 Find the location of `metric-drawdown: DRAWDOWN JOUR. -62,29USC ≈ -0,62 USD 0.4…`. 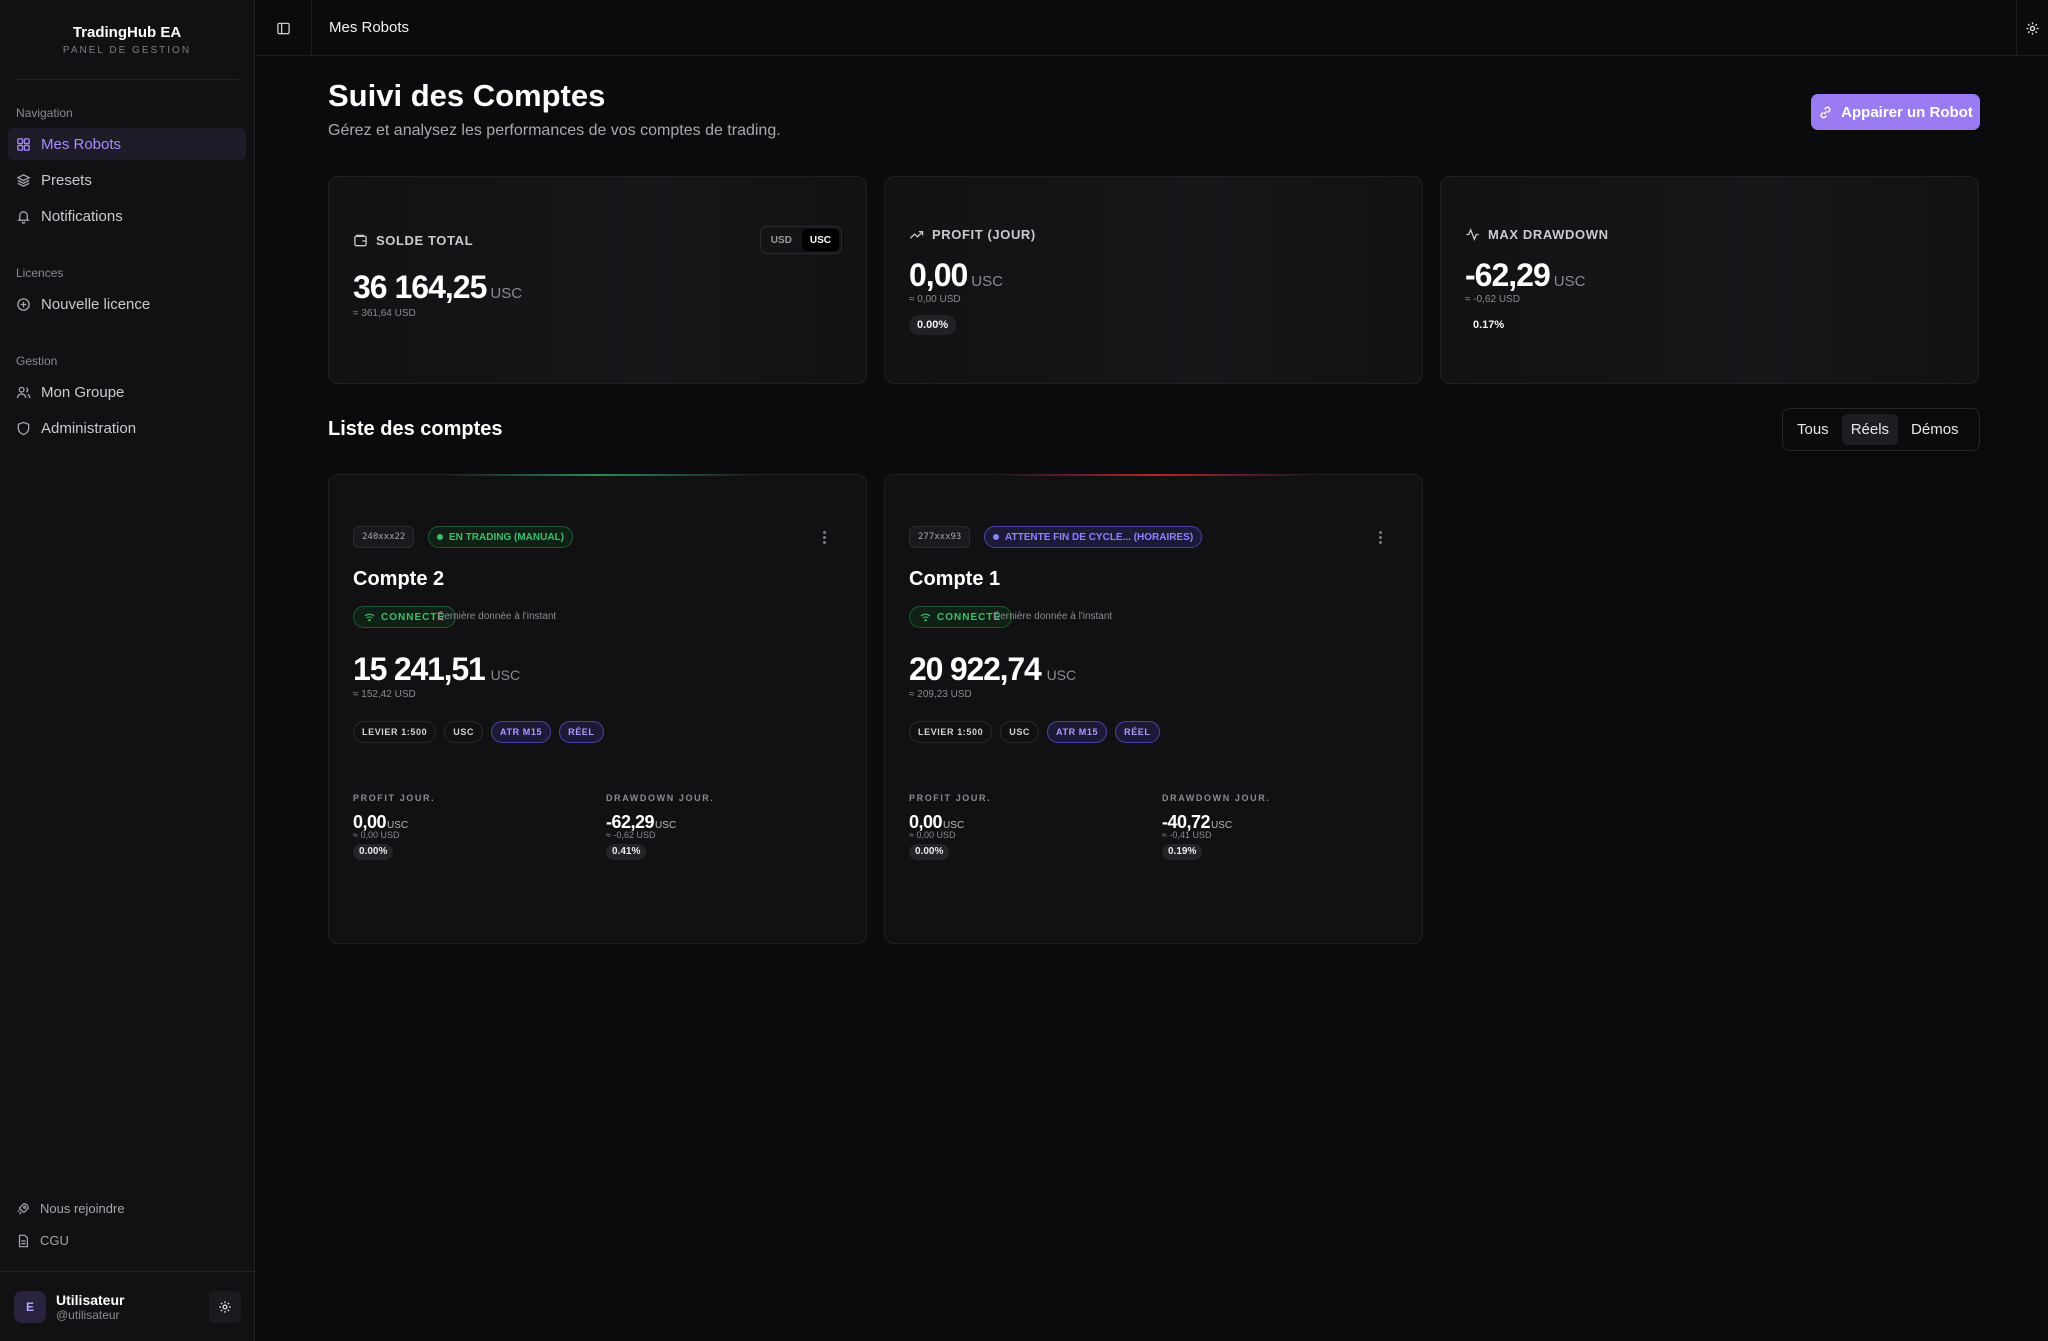

metric-drawdown: DRAWDOWN JOUR. -62,29USC ≈ -0,62 USD 0.4… is located at coordinates (660, 826).